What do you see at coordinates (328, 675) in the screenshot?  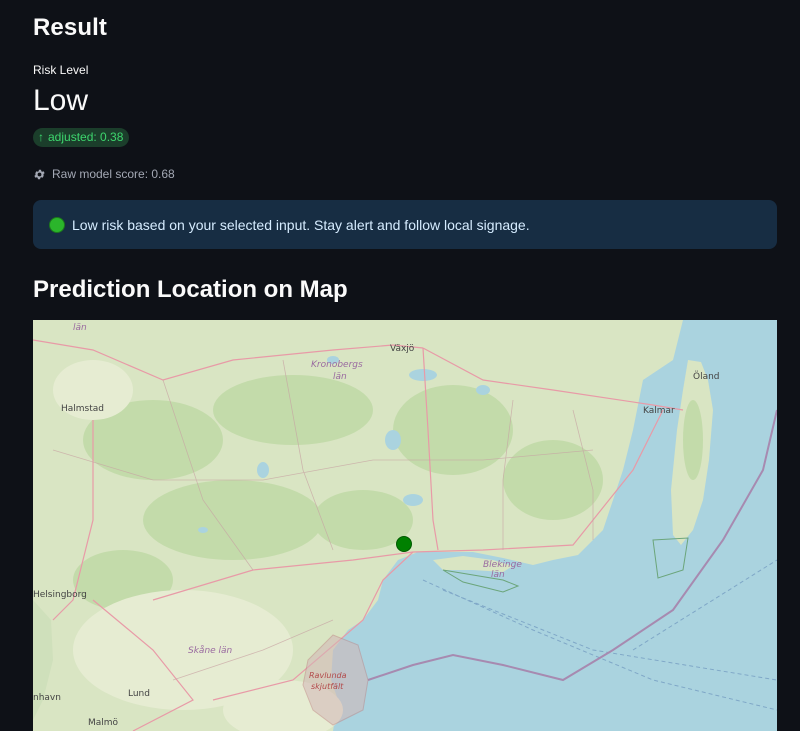 I see `map-label-ravlunda: Ravlunda` at bounding box center [328, 675].